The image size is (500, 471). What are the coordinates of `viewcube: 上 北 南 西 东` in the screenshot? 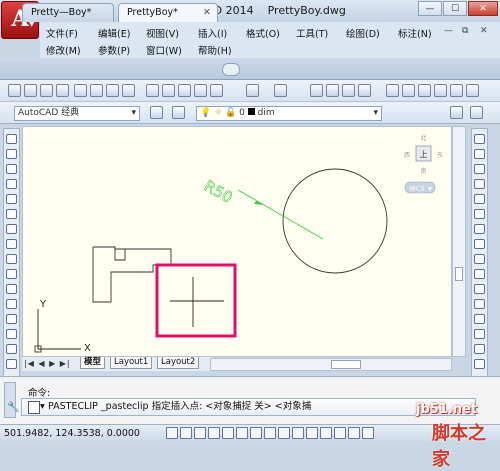 It's located at (423, 154).